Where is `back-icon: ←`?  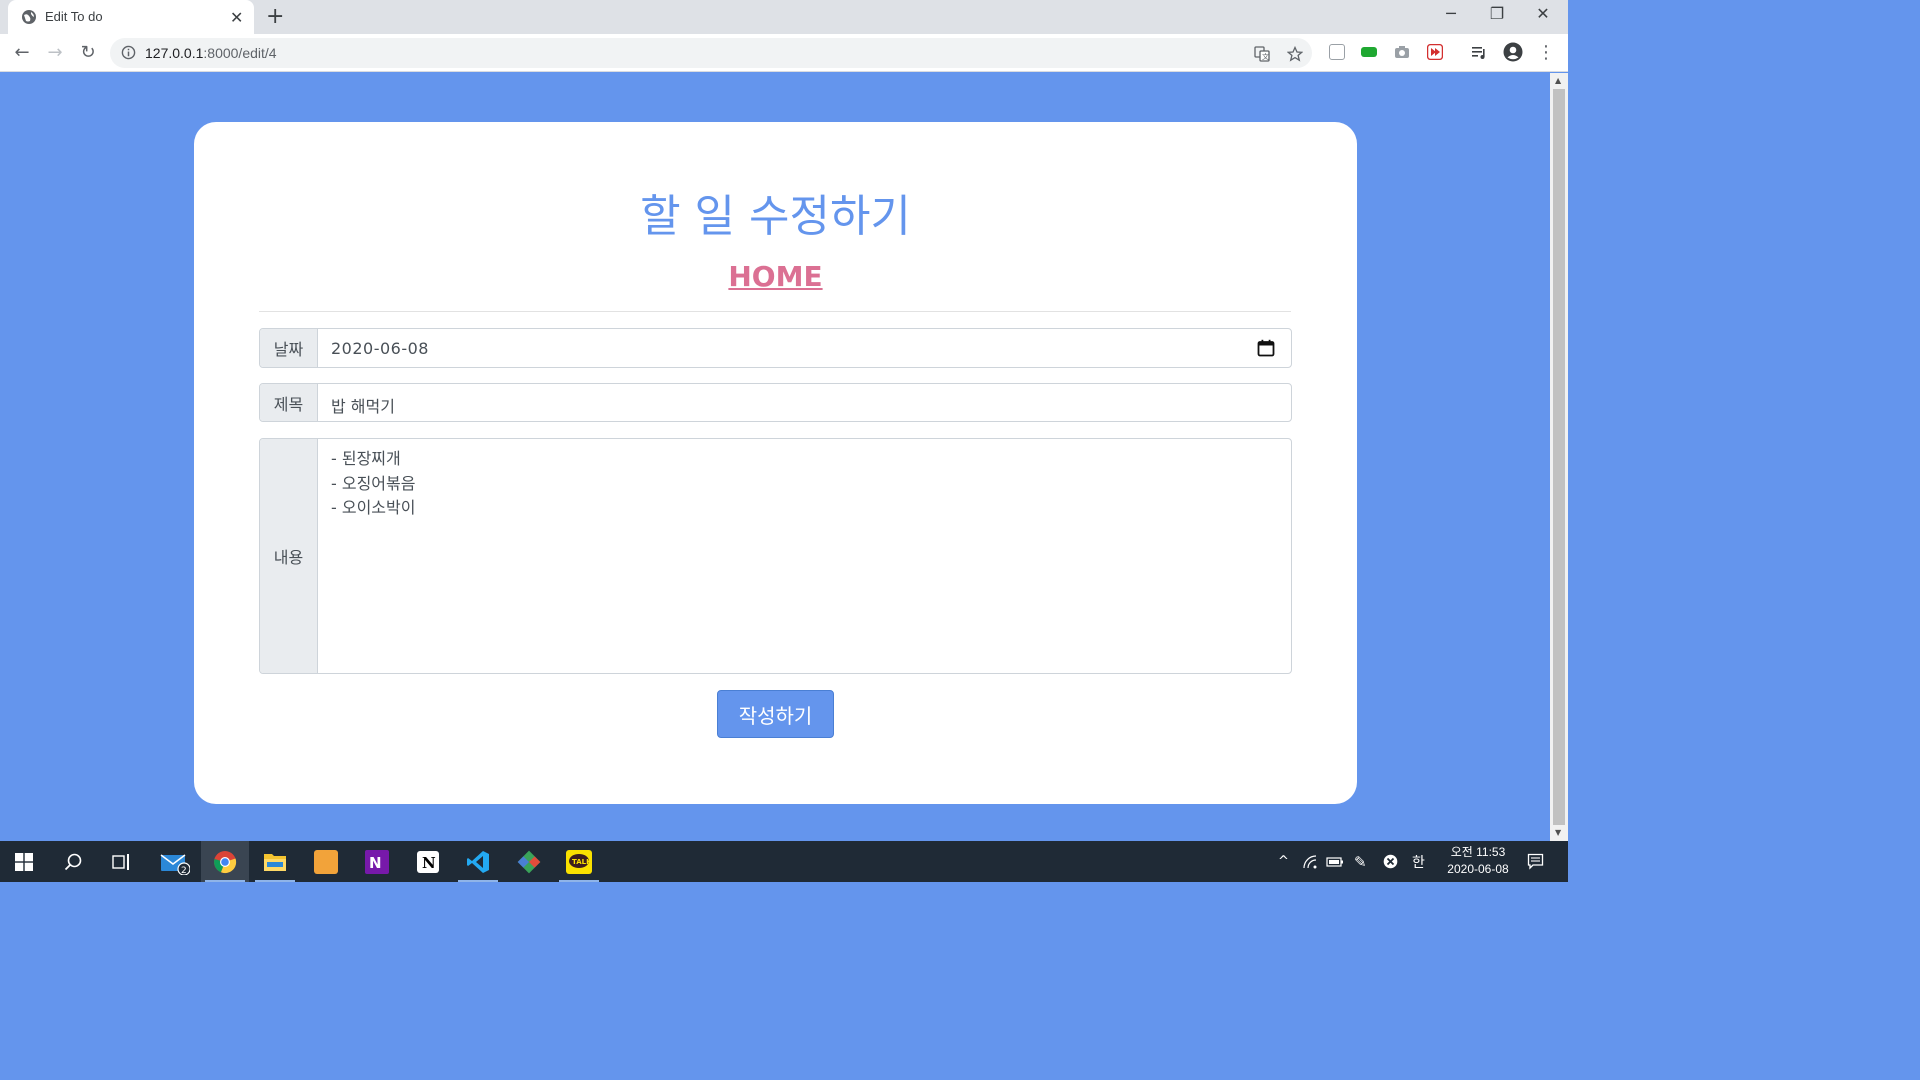 back-icon: ← is located at coordinates (22, 53).